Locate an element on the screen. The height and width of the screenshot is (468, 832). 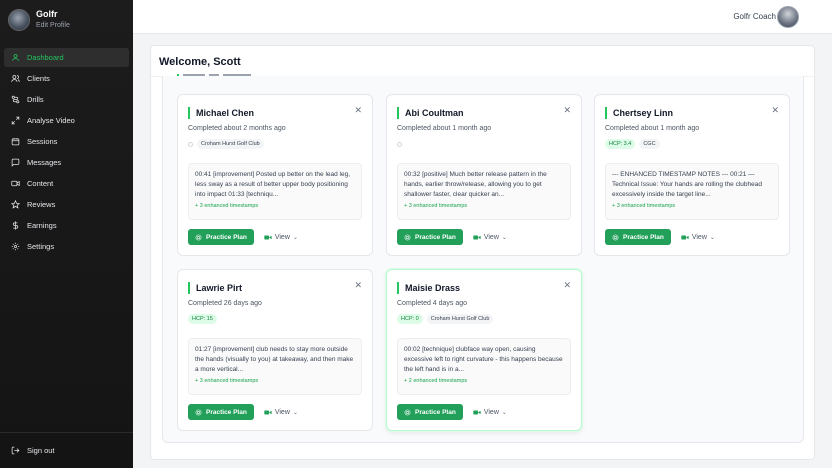
sidebar-item-clients: Clients is located at coordinates (66, 78).